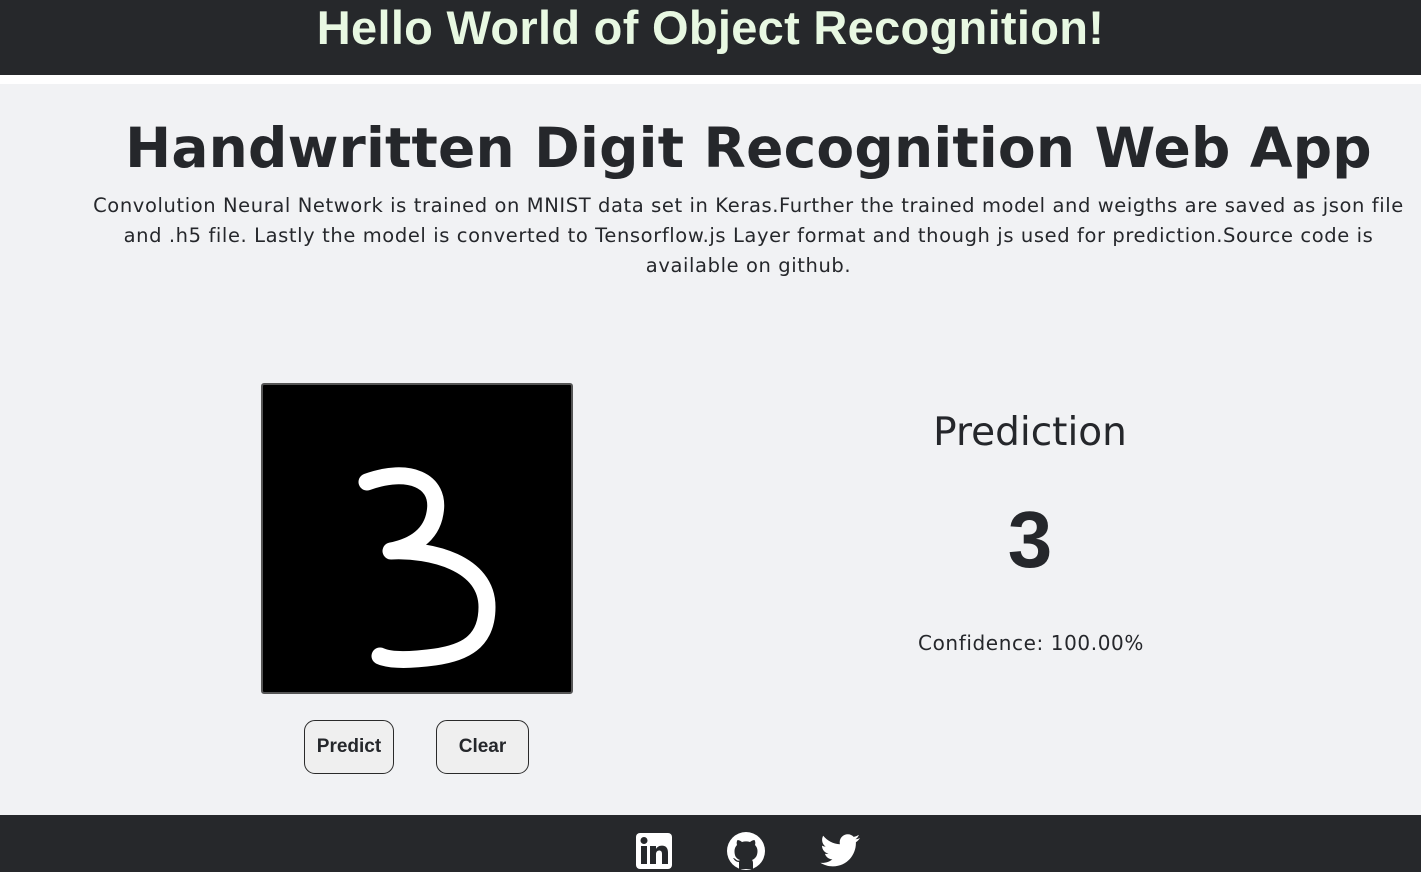 Image resolution: width=1421 pixels, height=872 pixels. I want to click on linkedin-icon, so click(655, 851).